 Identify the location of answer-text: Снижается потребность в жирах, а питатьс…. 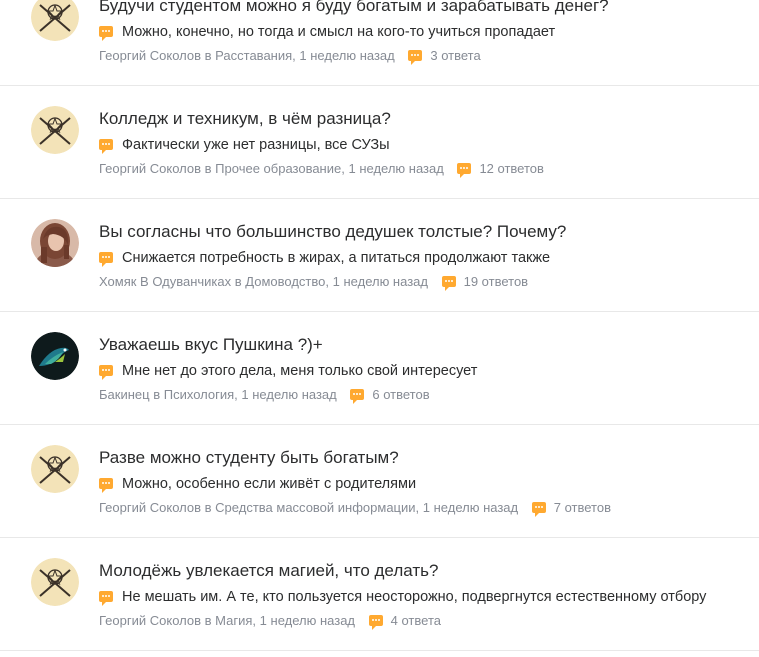
(336, 258).